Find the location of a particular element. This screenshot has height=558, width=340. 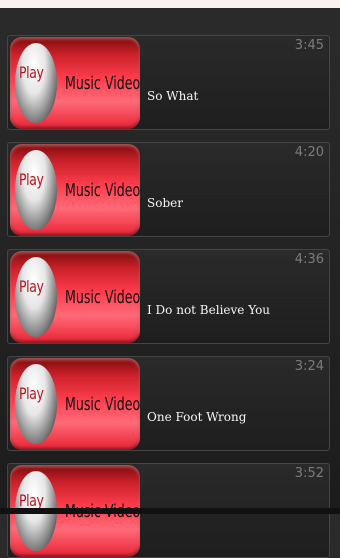

video-duration: 4:36 is located at coordinates (309, 259).